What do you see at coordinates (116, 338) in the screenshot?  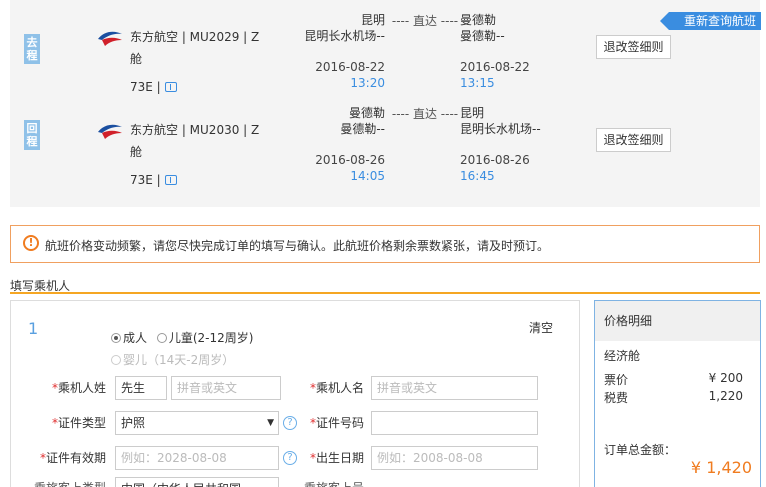 I see `radio-checked-icon` at bounding box center [116, 338].